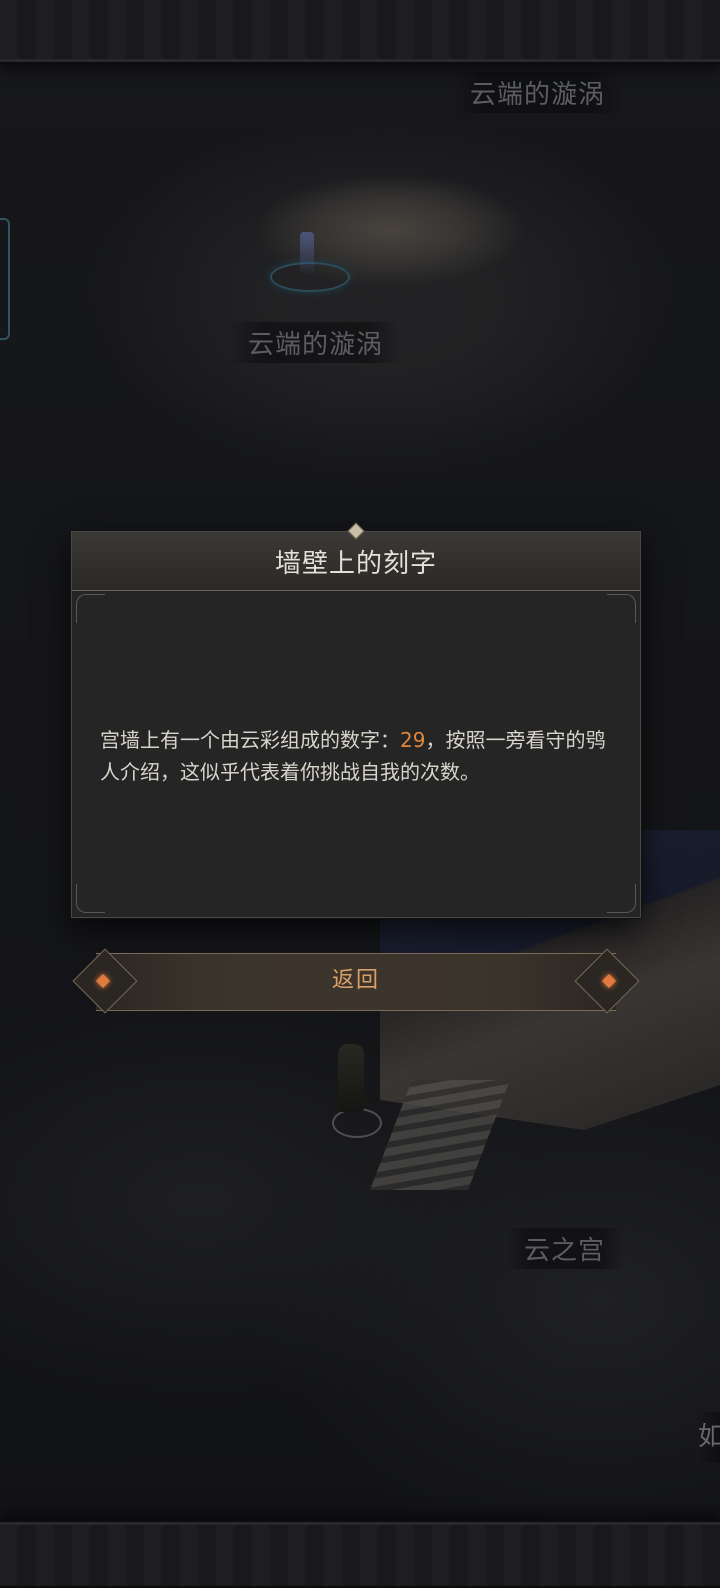  I want to click on dialog-title: 墙壁上的刻字, so click(355, 563).